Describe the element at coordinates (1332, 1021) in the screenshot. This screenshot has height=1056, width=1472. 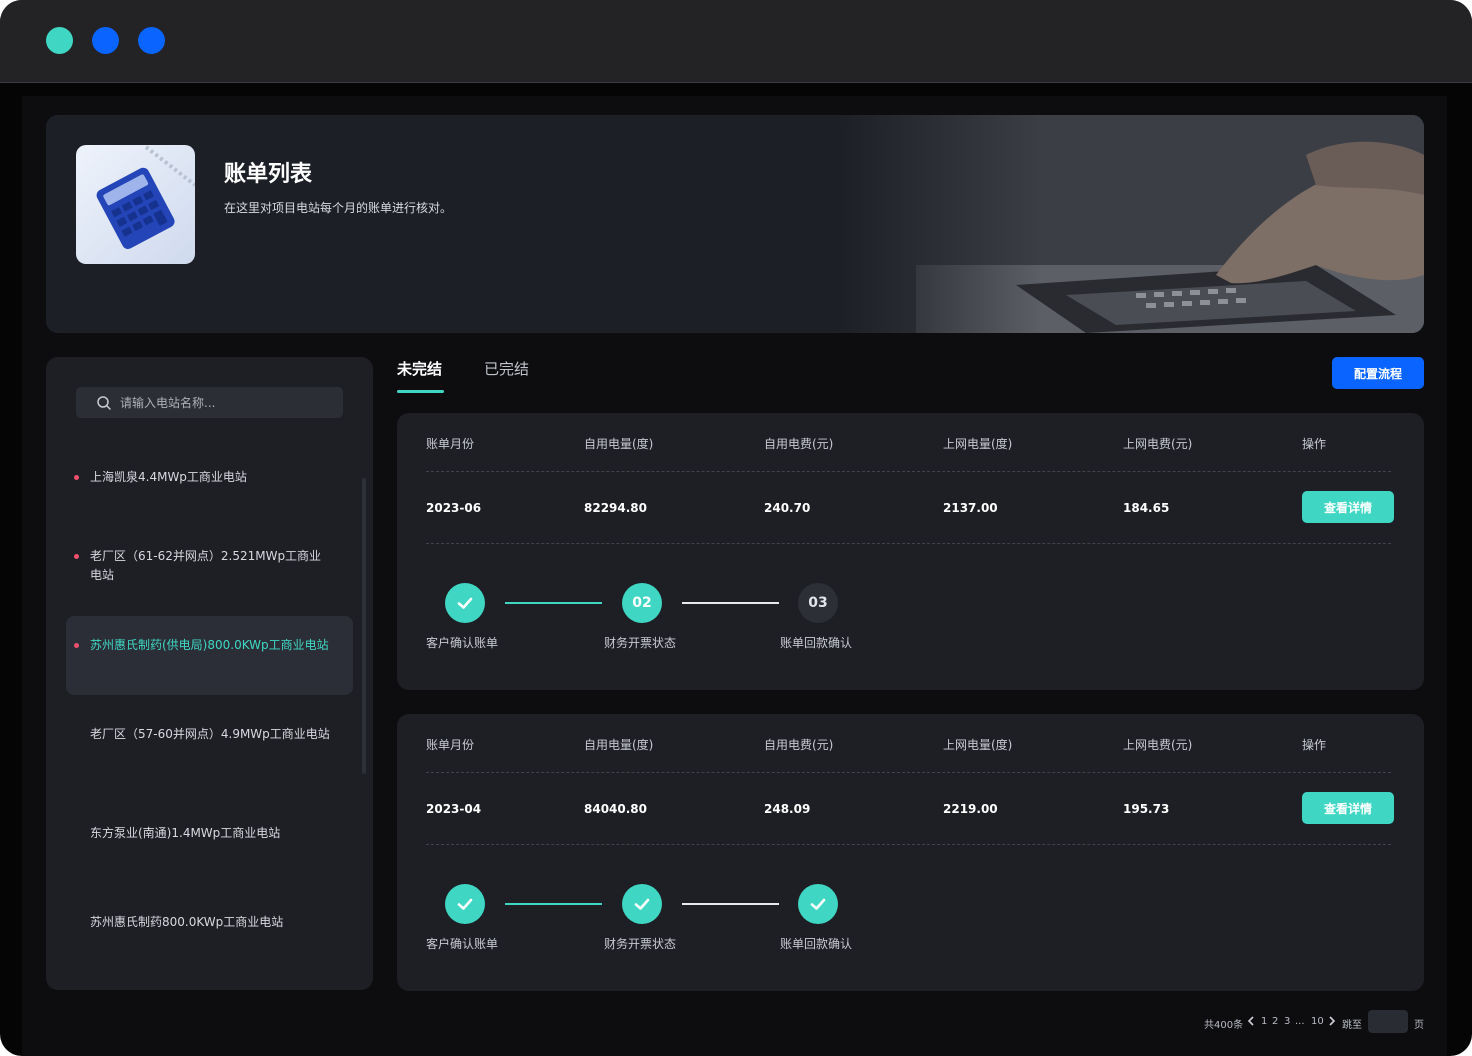
I see `chevron-right-icon` at that location.